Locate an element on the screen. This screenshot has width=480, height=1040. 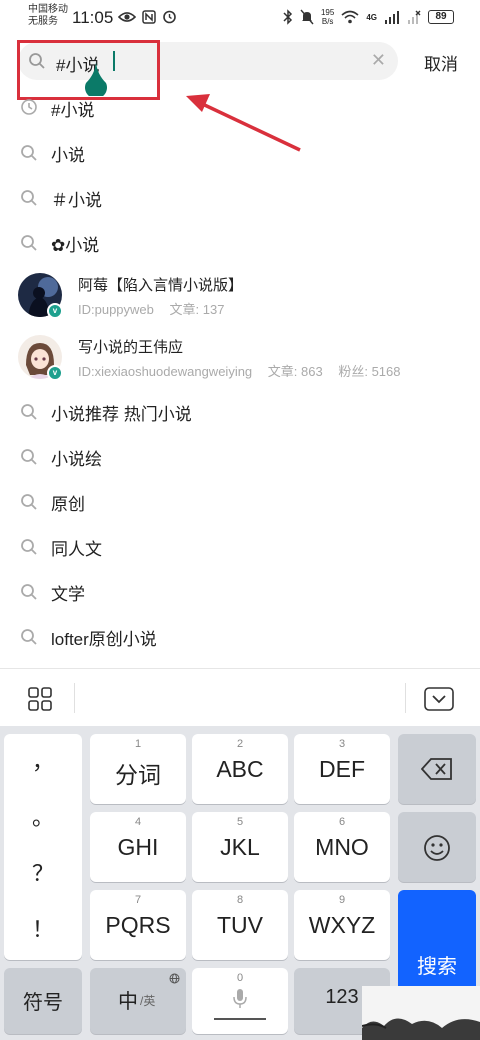
key-number: 6 is located at coordinates (342, 822).